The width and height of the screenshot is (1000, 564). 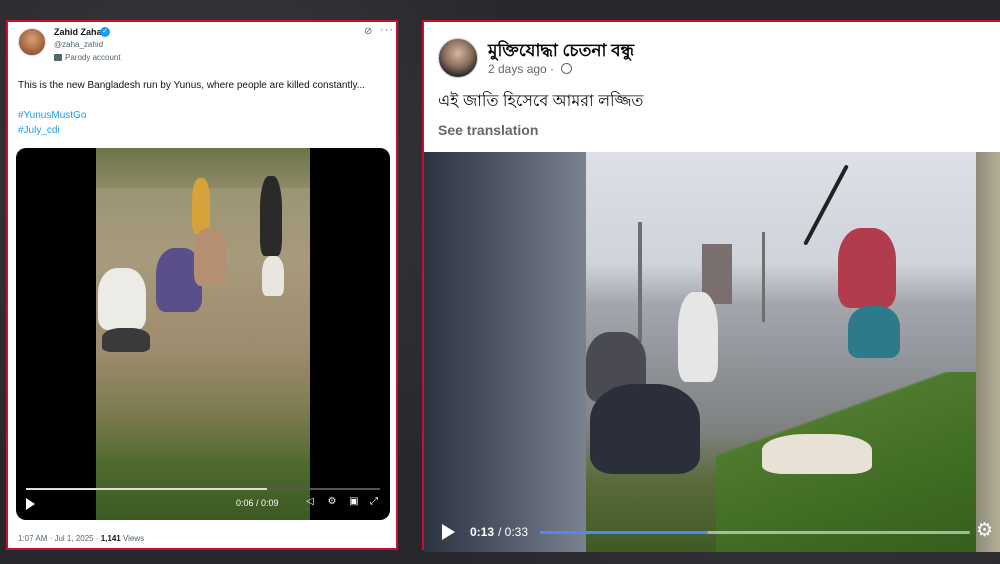 What do you see at coordinates (984, 531) in the screenshot?
I see `settings-gear-icon: ⚙` at bounding box center [984, 531].